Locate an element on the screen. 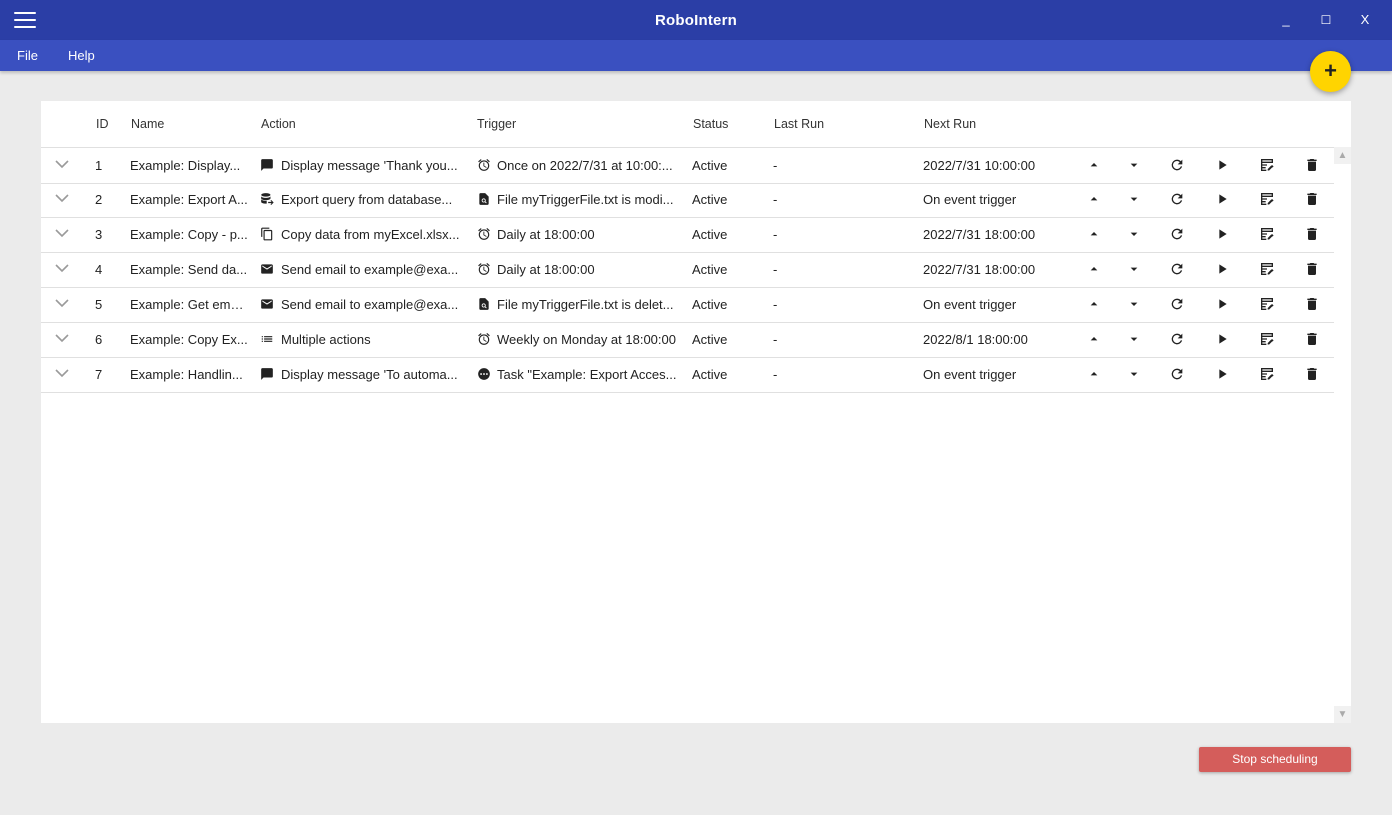 This screenshot has height=815, width=1392. add-task-button: + is located at coordinates (1330, 71).